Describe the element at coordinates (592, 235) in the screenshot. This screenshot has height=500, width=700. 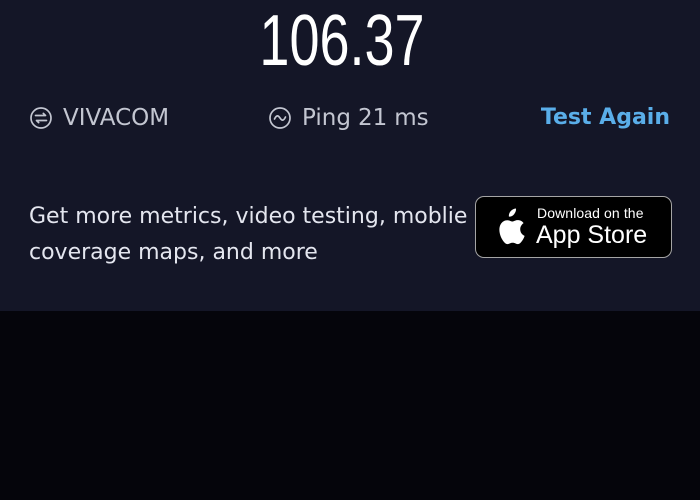
I see `app-store-large-text: App Store` at that location.